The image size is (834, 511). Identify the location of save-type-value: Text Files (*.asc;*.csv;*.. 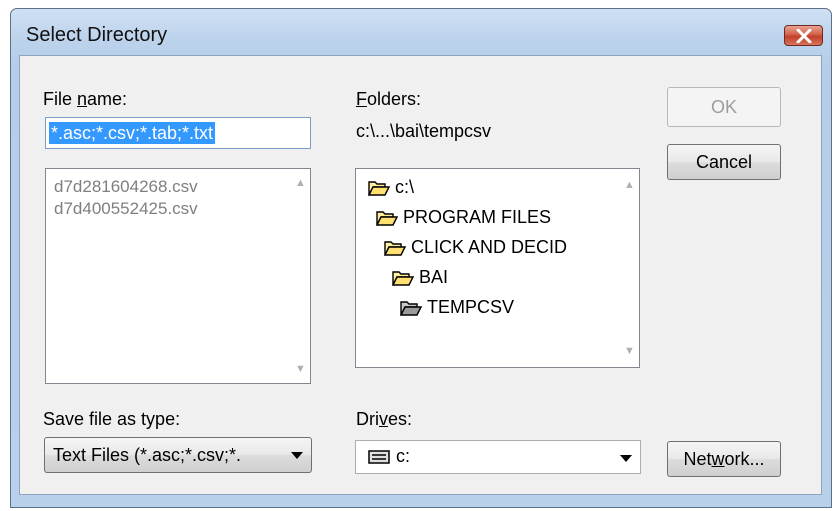
(147, 455).